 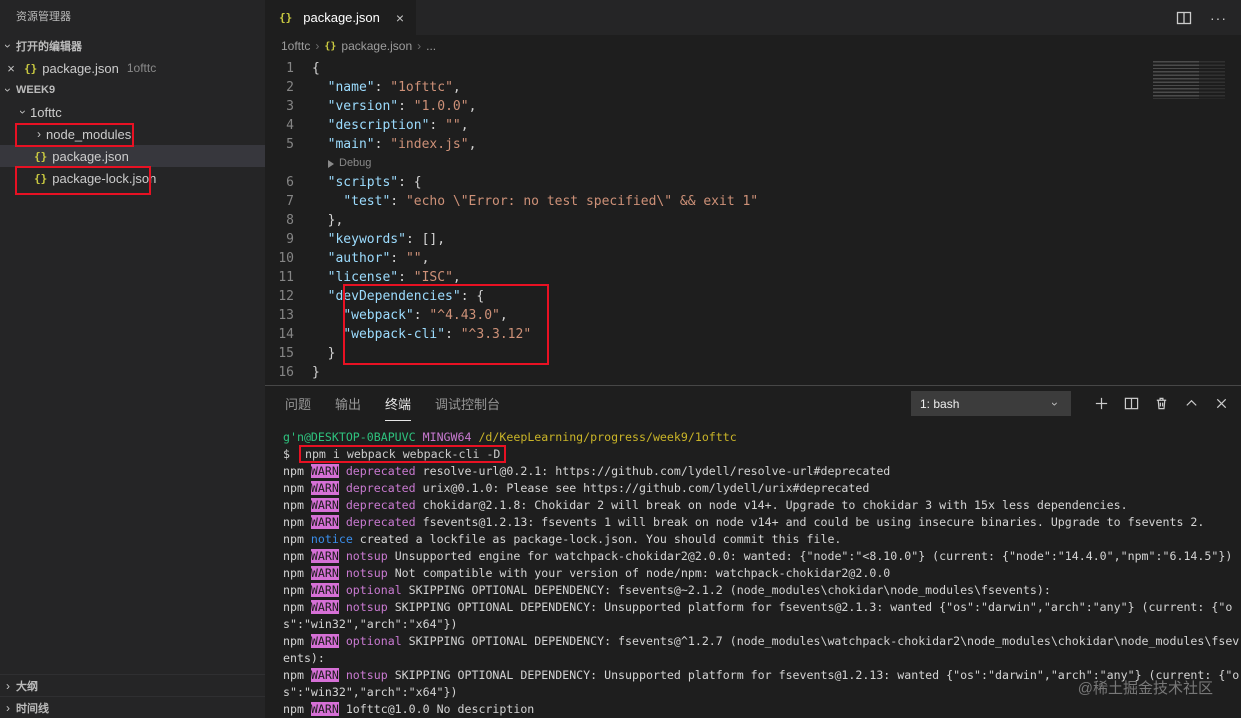 What do you see at coordinates (132, 178) in the screenshot?
I see `sidebar-item-package-lock-json: {} package-lock.json` at bounding box center [132, 178].